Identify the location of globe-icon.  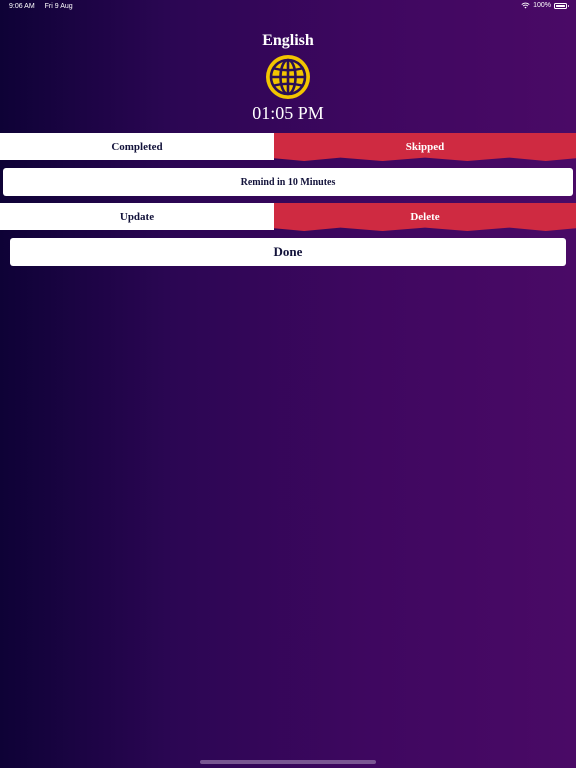
(288, 77).